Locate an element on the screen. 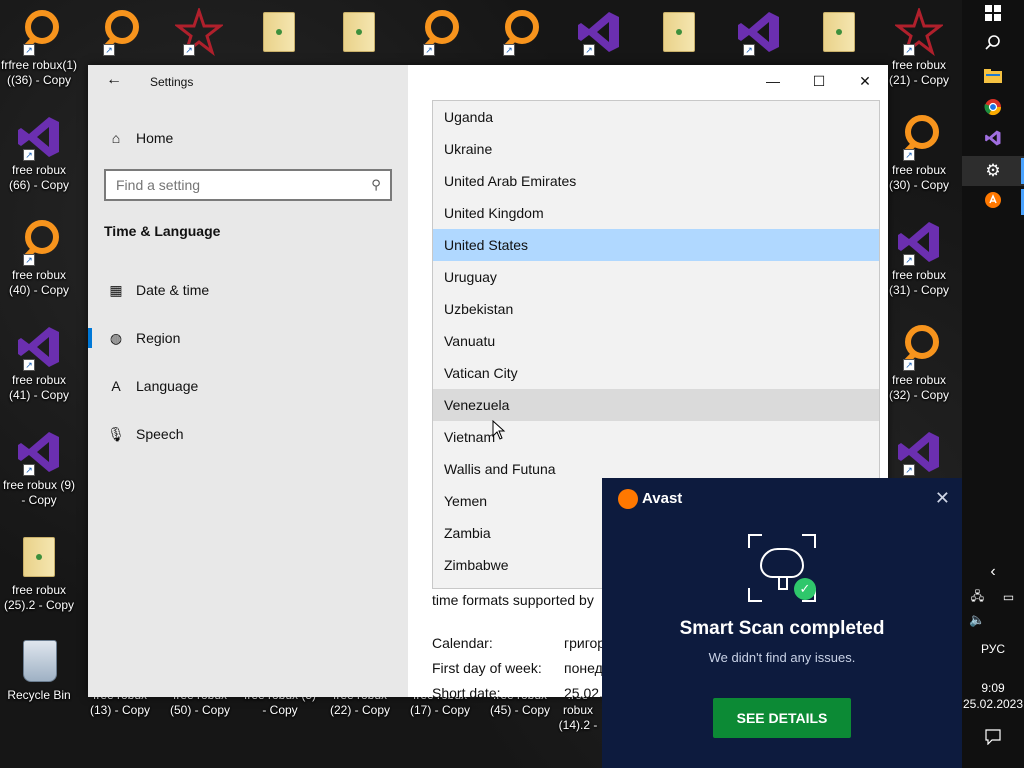 This screenshot has height=768, width=1024. settings-search-box: ⚲ is located at coordinates (248, 185).